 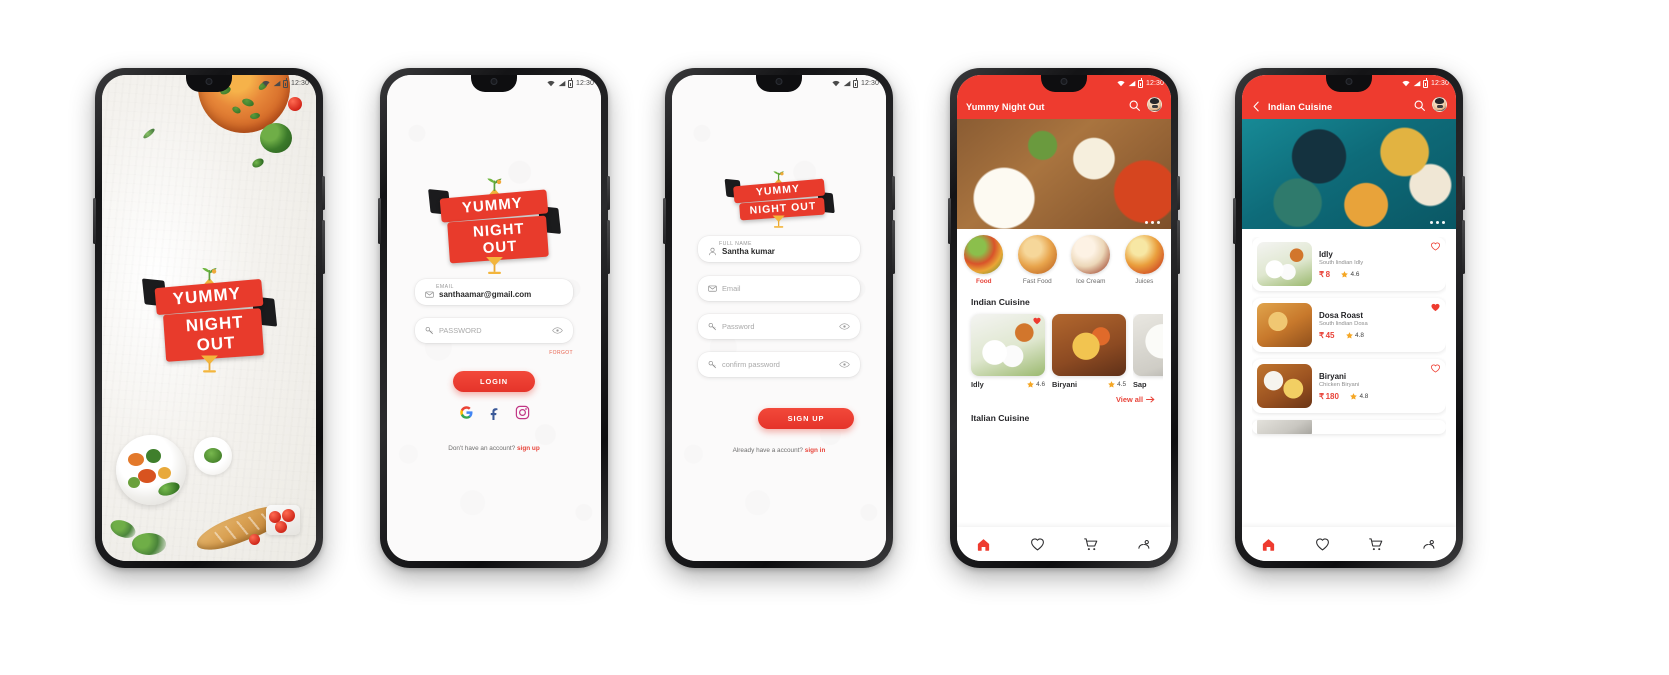 I want to click on confirm-password-field: confirm password, so click(x=779, y=364).